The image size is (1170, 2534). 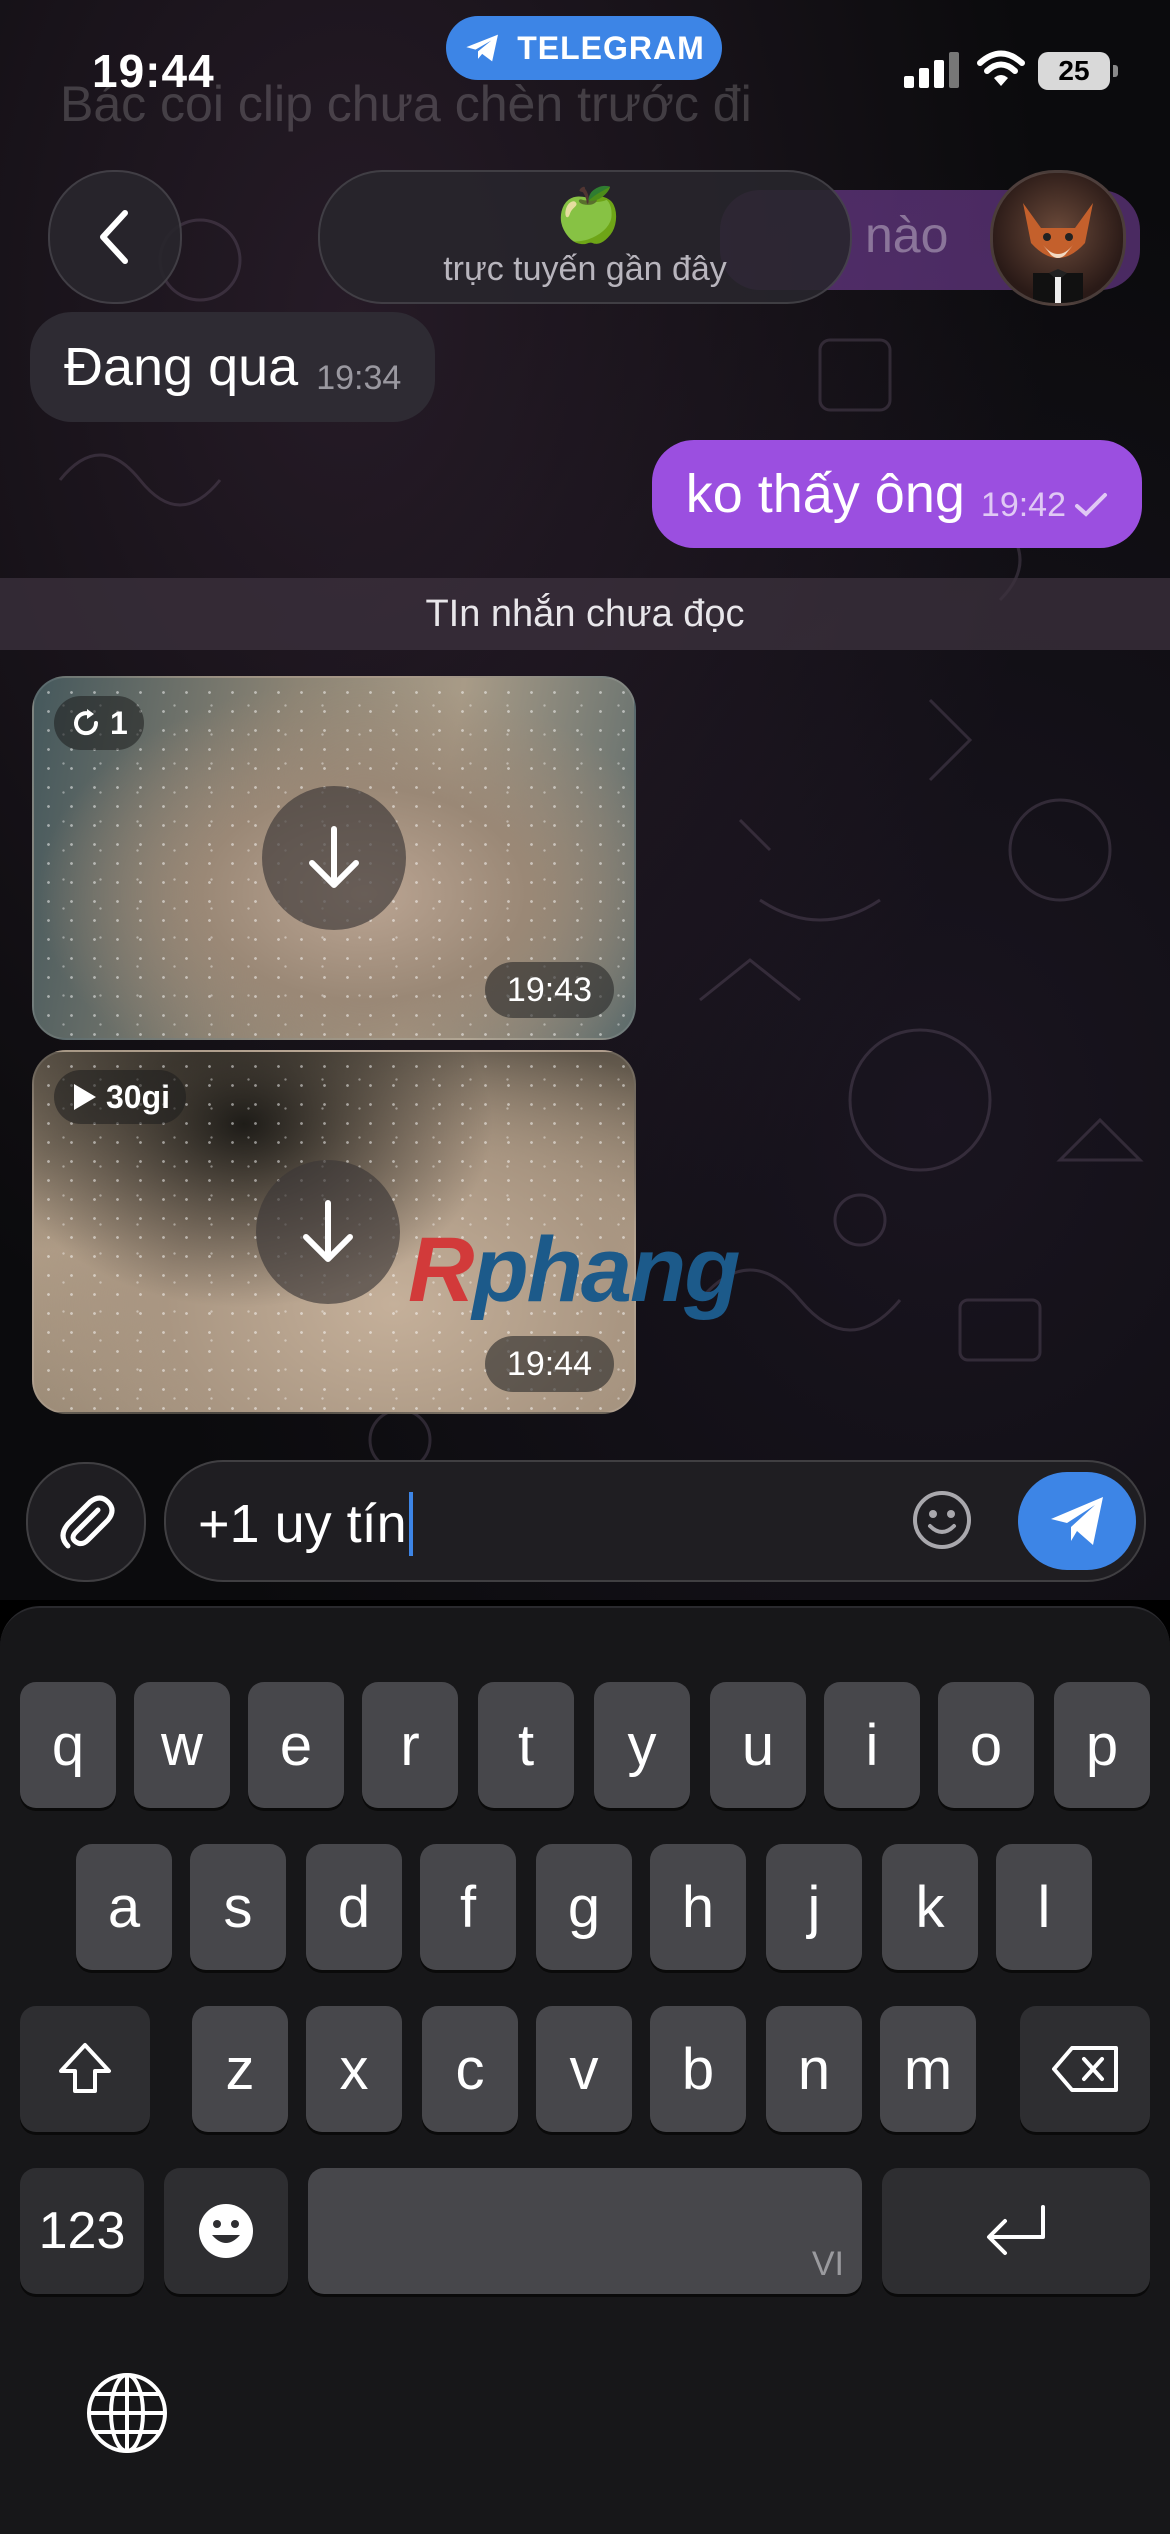 I want to click on emoji-icon, so click(x=942, y=1520).